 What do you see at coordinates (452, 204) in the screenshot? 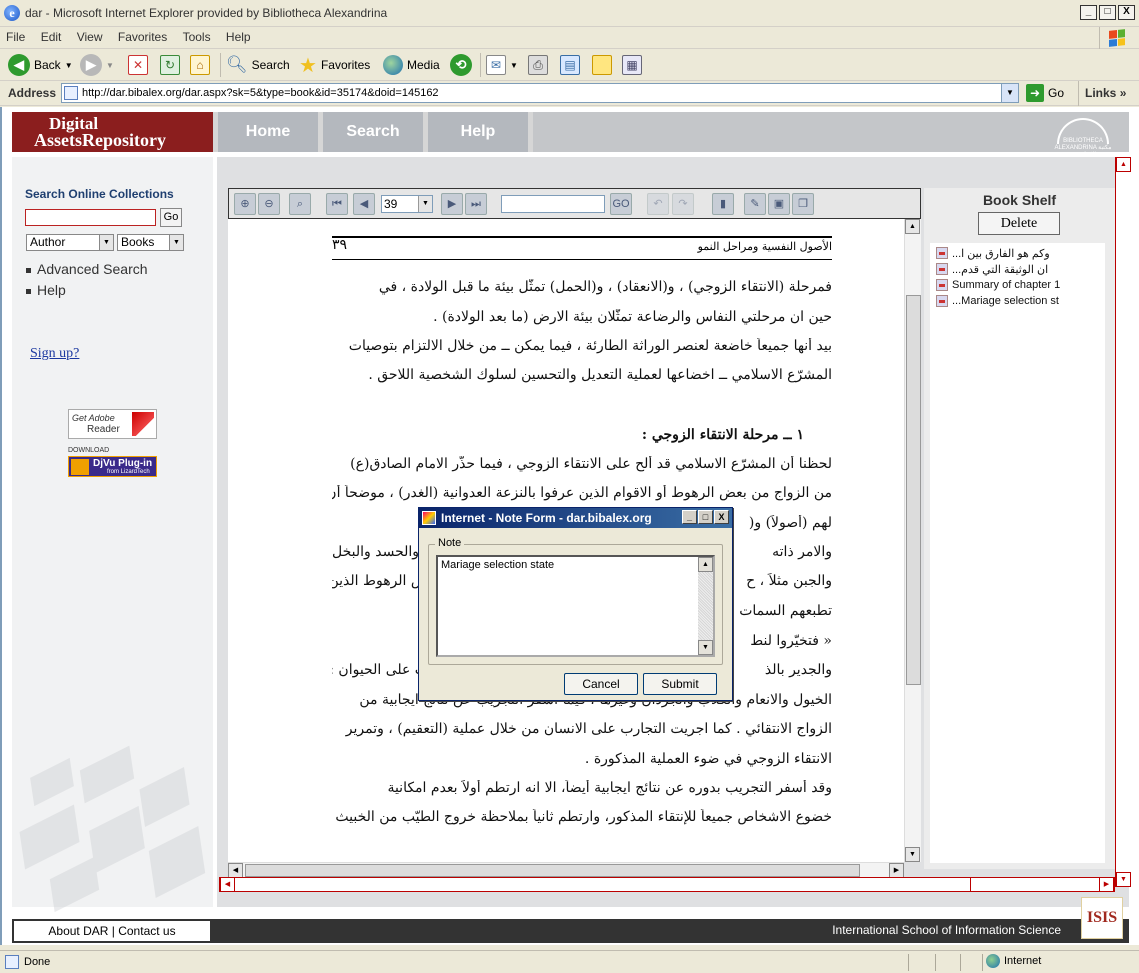
I see `next-page-icon: ▶` at bounding box center [452, 204].